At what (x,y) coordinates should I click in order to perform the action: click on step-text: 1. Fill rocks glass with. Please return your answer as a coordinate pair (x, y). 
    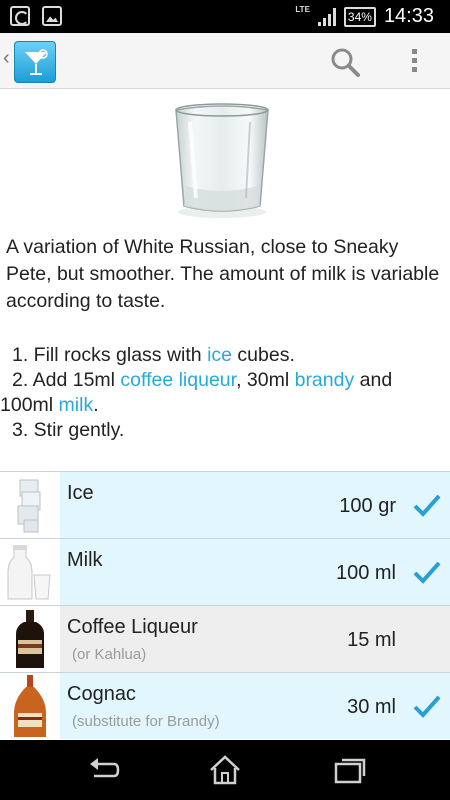
    Looking at the image, I should click on (110, 355).